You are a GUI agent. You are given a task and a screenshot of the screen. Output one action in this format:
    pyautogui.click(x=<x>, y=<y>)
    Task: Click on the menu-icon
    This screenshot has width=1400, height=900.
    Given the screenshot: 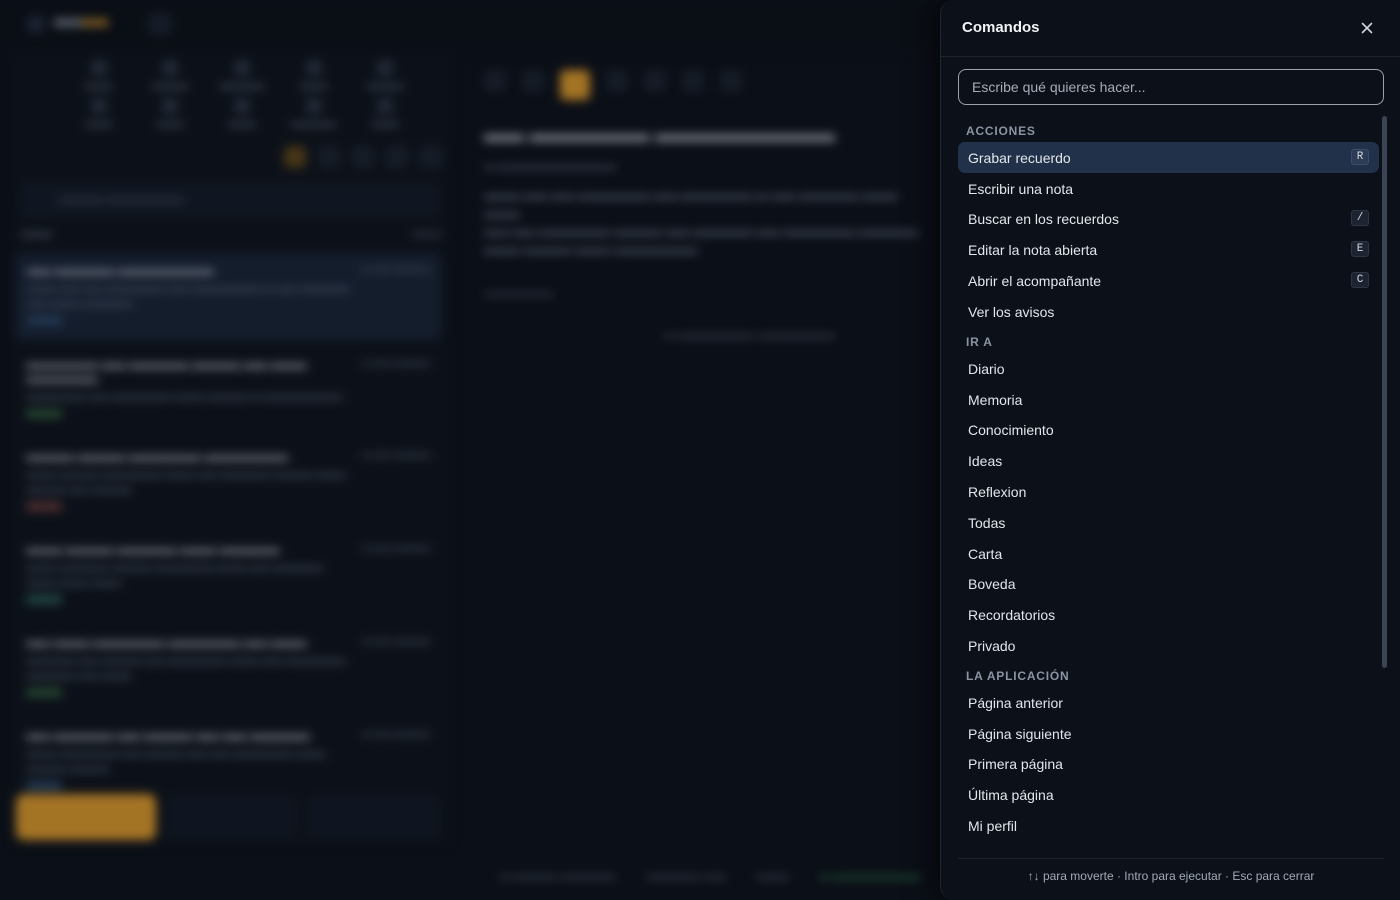 What is the action you would take?
    pyautogui.click(x=160, y=24)
    